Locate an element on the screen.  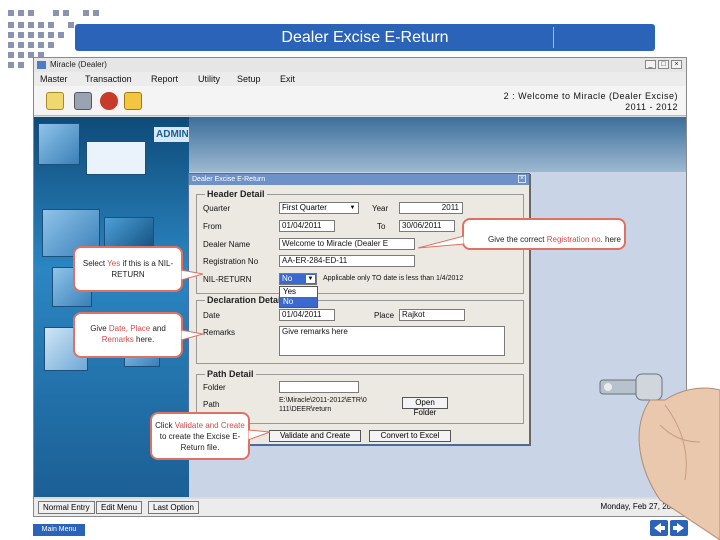
nil-return-value: No is located at coordinates (287, 278).